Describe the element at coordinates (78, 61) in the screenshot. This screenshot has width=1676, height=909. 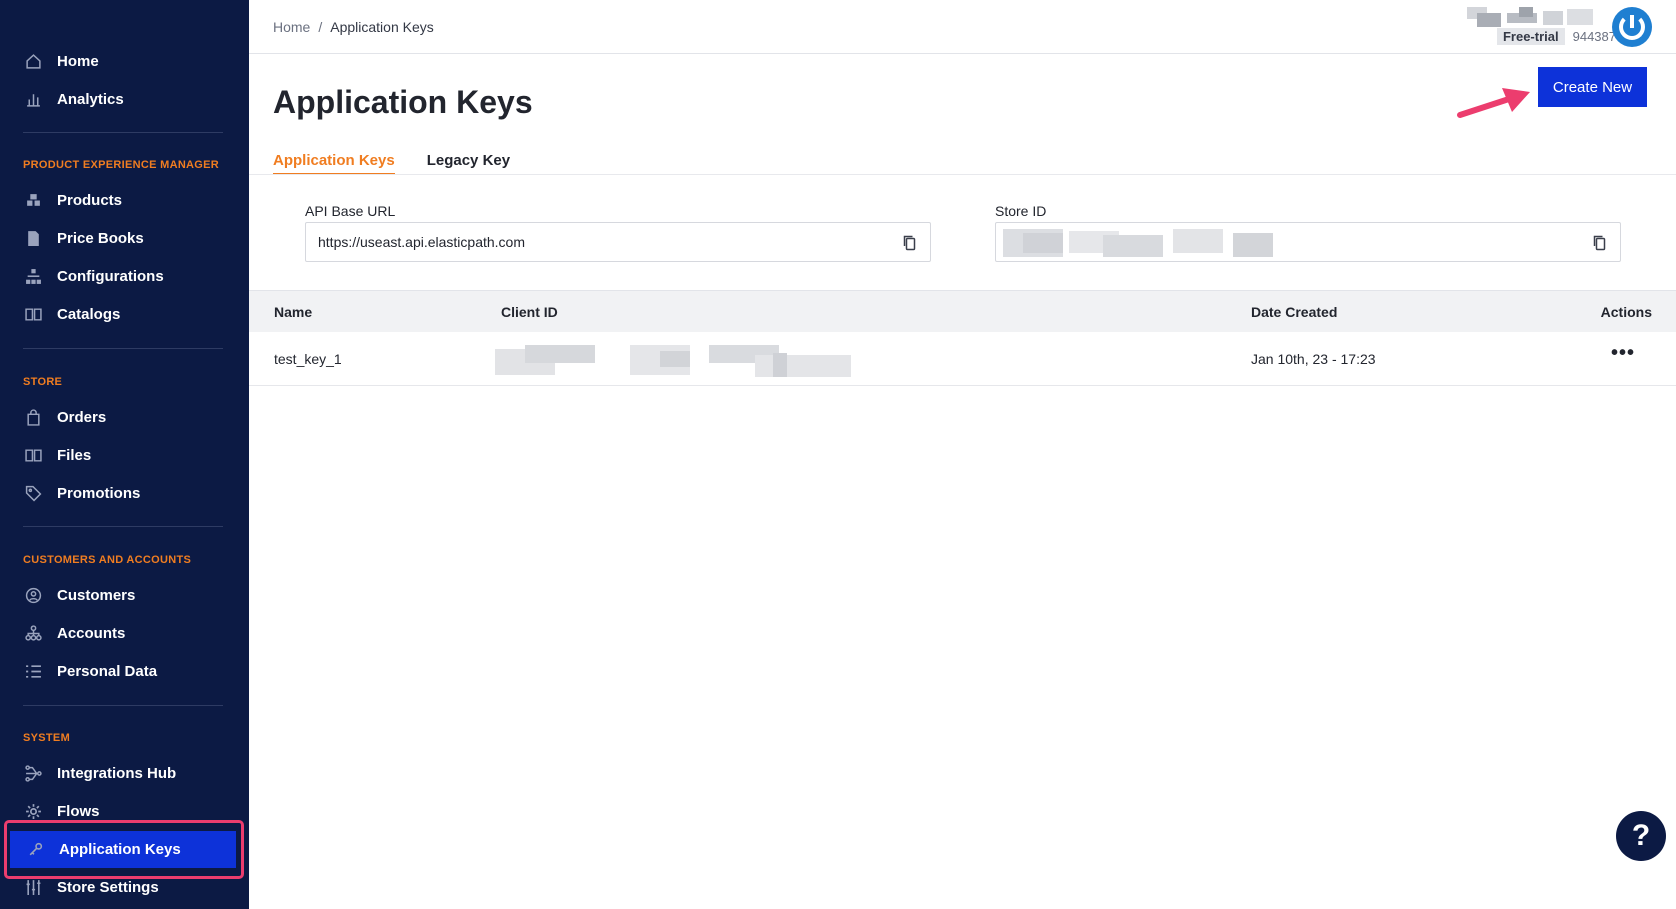
I see `sidebar-item-label: Home` at that location.